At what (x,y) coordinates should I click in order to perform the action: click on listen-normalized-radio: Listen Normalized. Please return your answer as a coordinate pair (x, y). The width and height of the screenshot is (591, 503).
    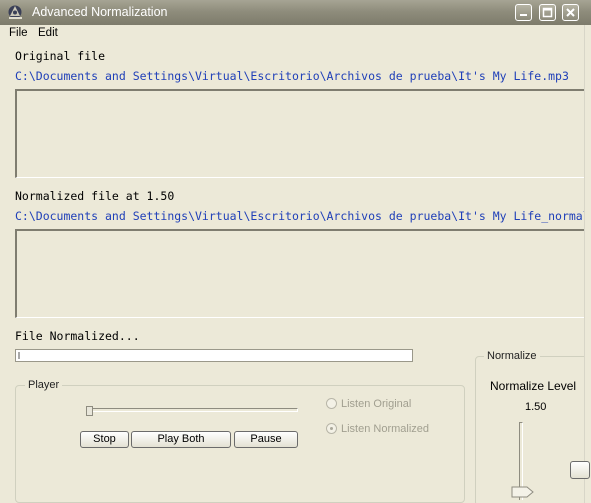
    Looking at the image, I should click on (377, 429).